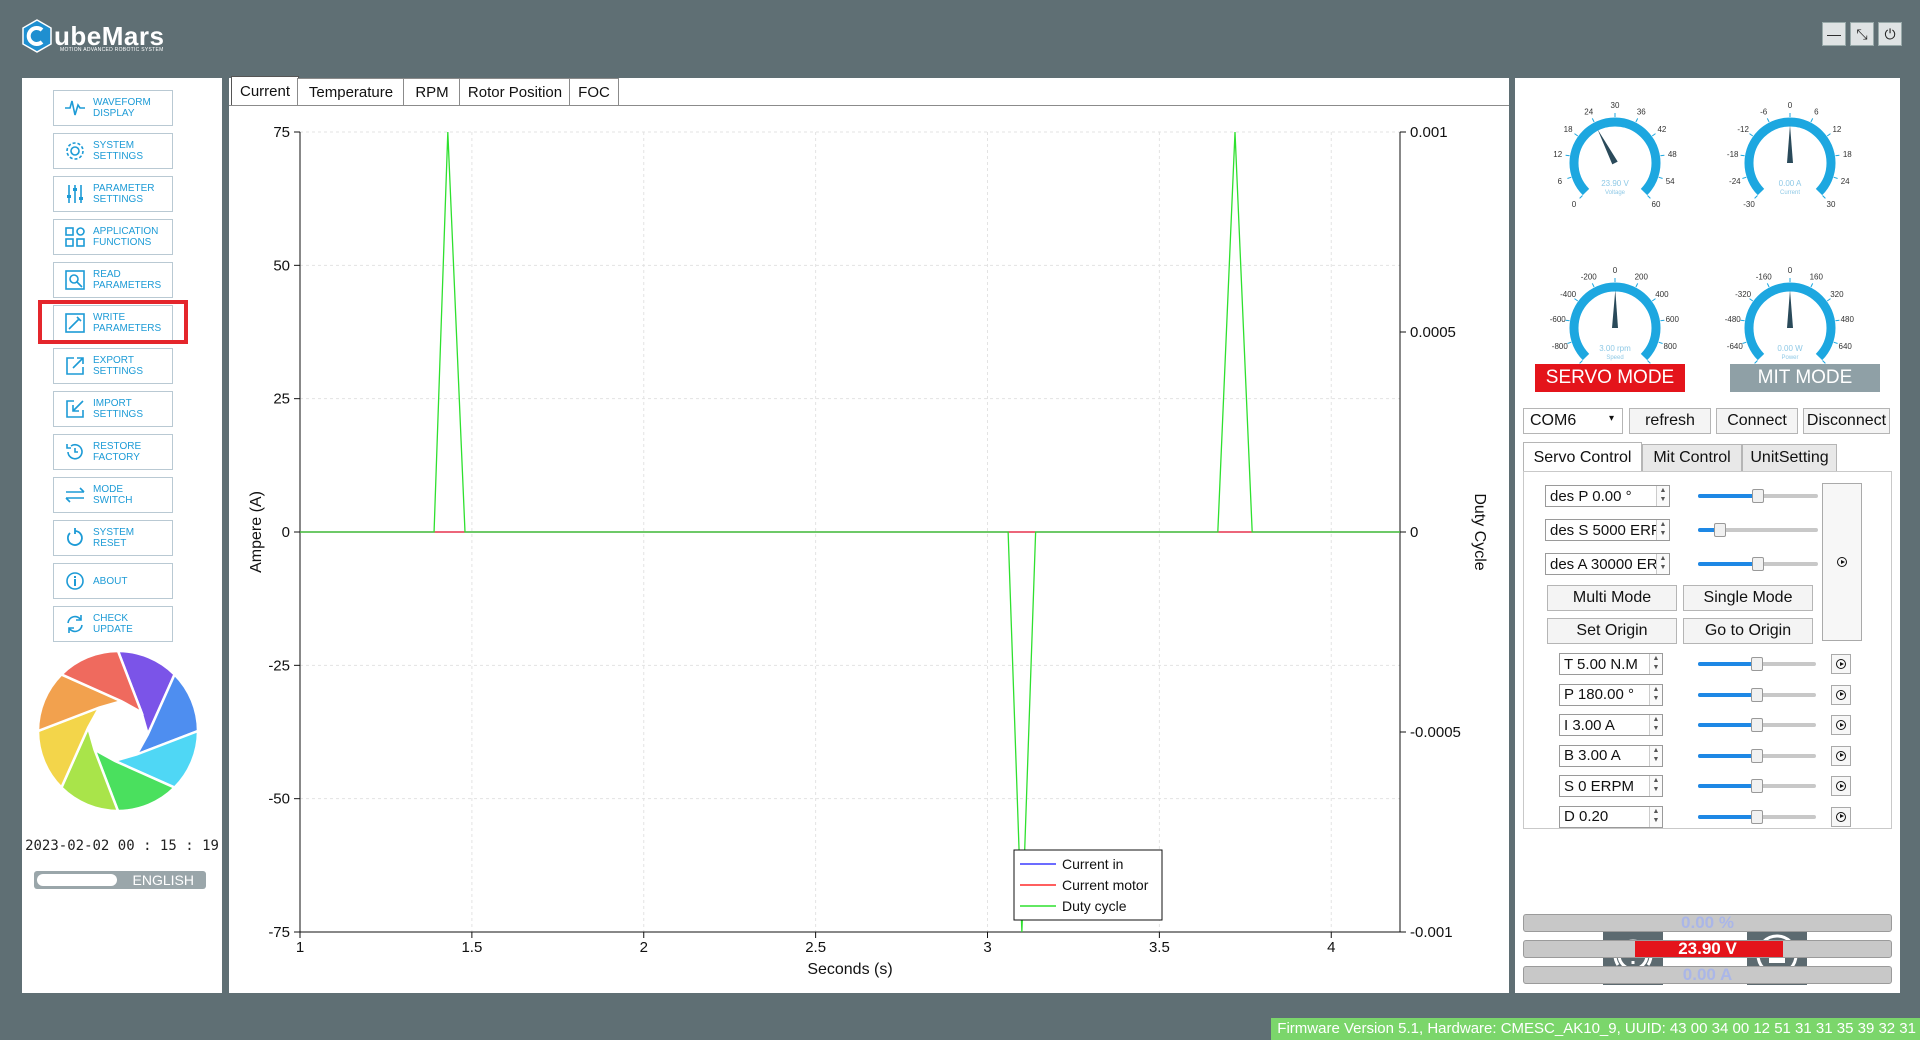 This screenshot has height=1040, width=1920. What do you see at coordinates (118, 731) in the screenshot?
I see `aperture-logo-icon` at bounding box center [118, 731].